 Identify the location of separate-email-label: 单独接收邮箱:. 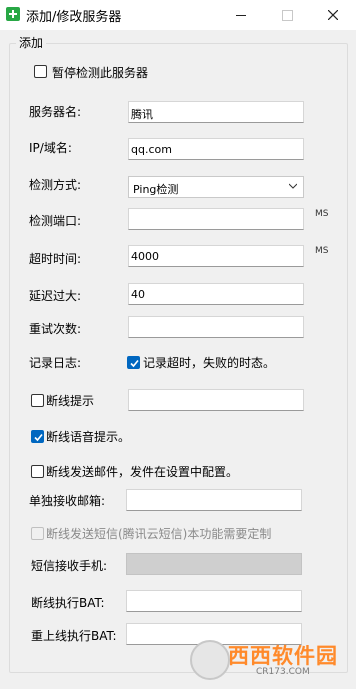
(67, 501).